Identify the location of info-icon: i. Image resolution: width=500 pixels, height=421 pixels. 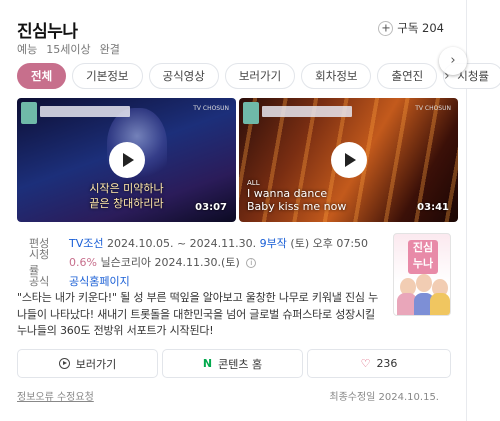
(251, 262).